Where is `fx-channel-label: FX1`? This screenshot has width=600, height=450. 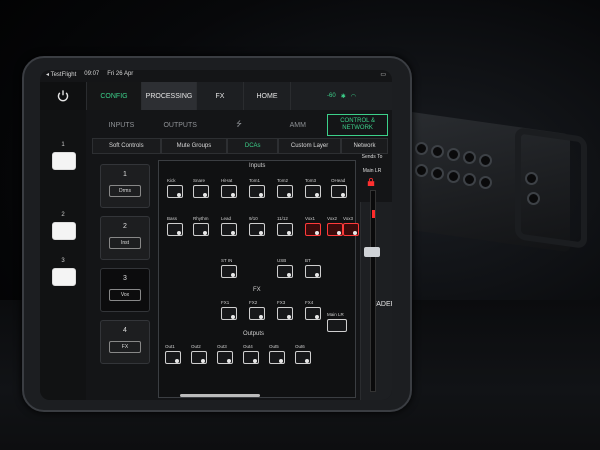 fx-channel-label: FX1 is located at coordinates (225, 302).